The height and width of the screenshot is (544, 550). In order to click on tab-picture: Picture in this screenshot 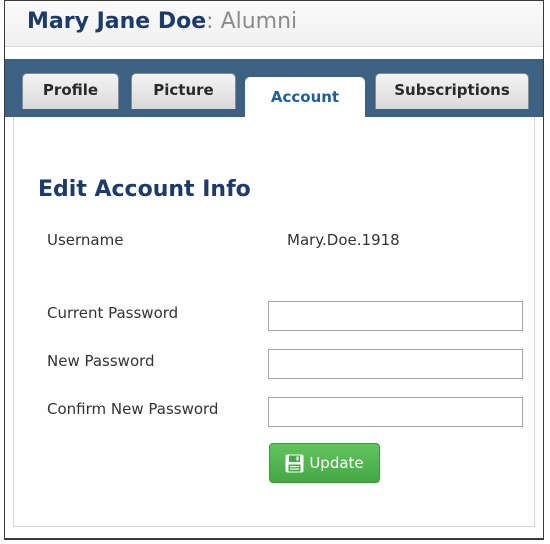, I will do `click(183, 91)`.